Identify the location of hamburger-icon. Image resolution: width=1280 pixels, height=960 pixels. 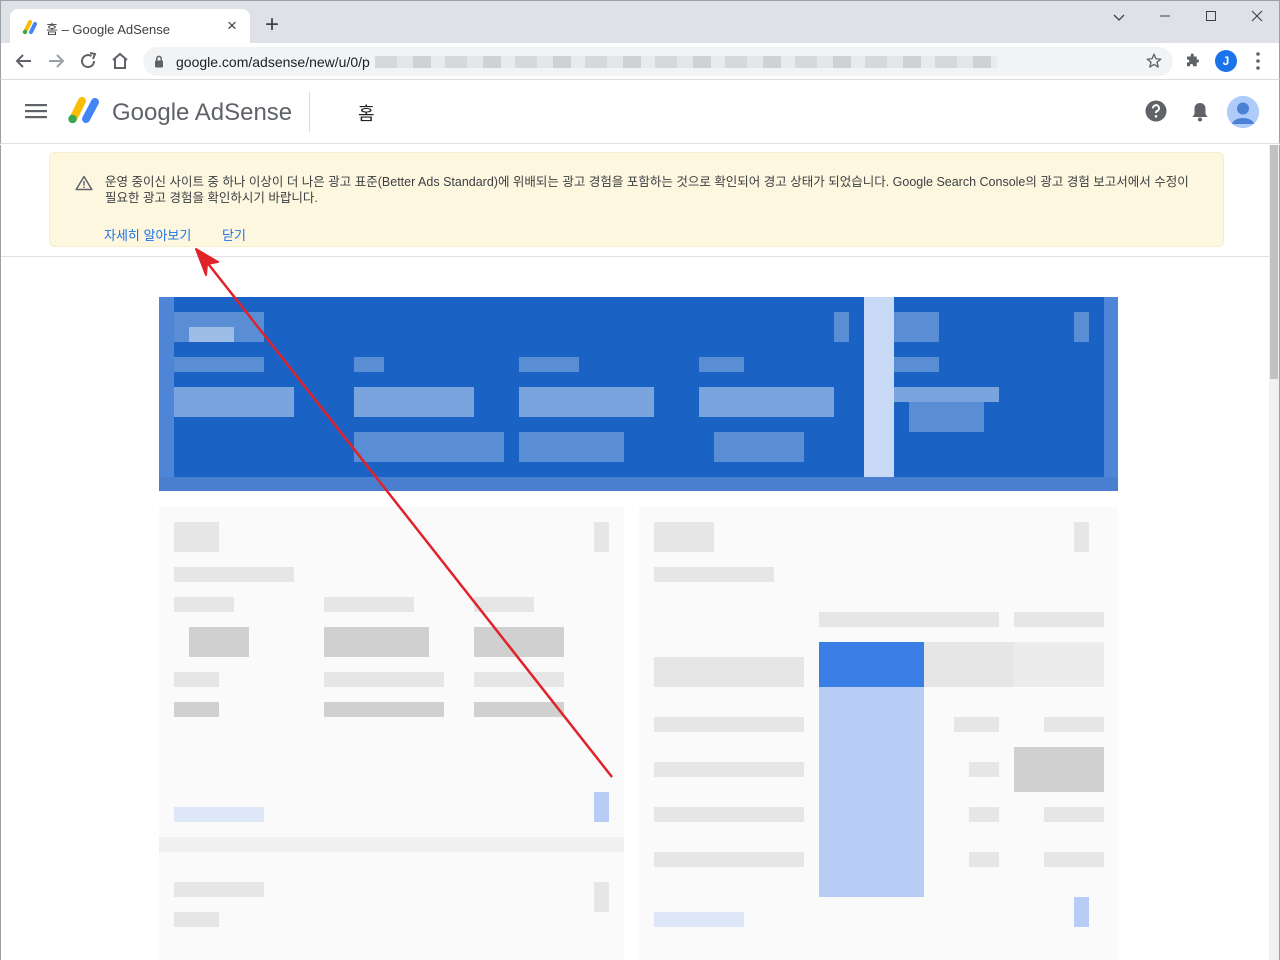
(36, 111).